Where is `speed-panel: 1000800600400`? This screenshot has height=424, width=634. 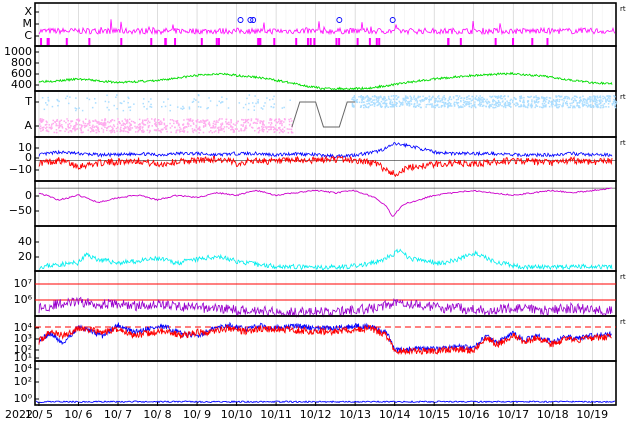 speed-panel: 1000800600400 is located at coordinates (310, 68).